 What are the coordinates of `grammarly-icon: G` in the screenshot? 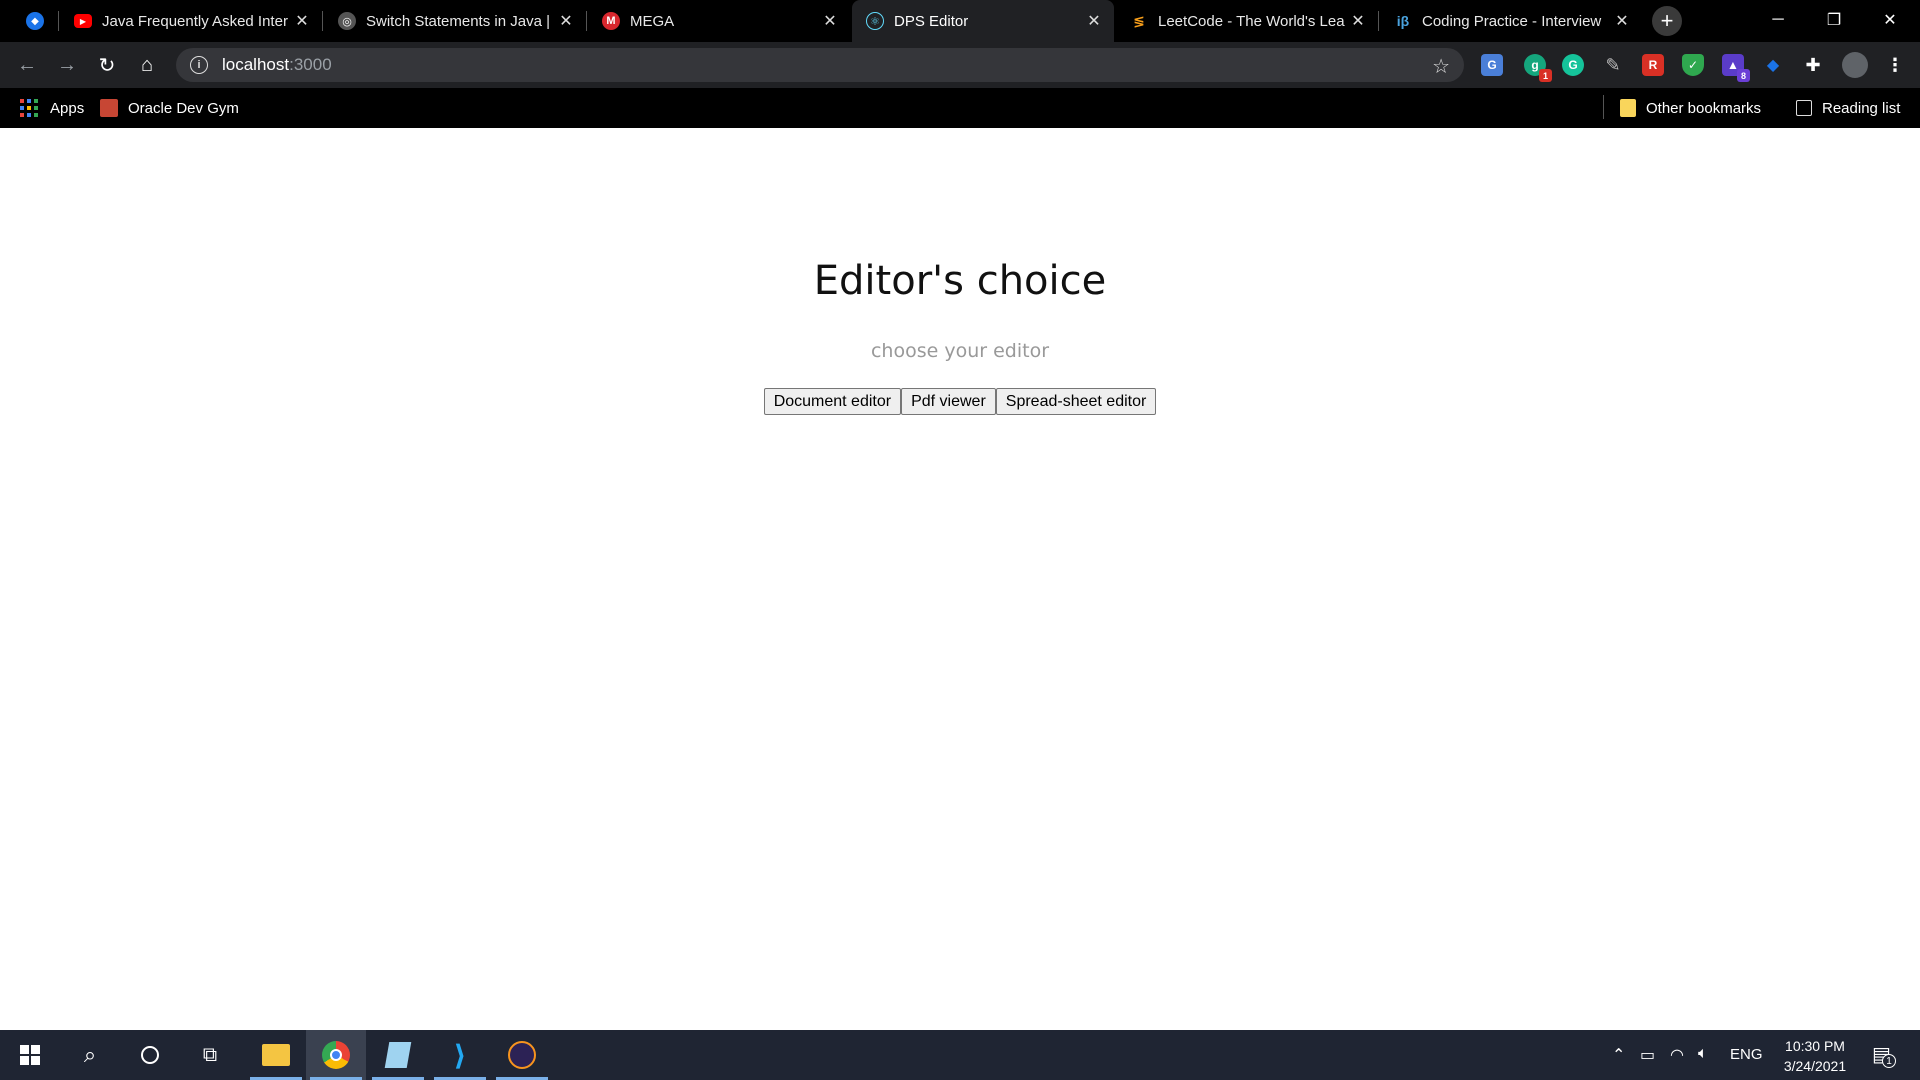 It's located at (1573, 65).